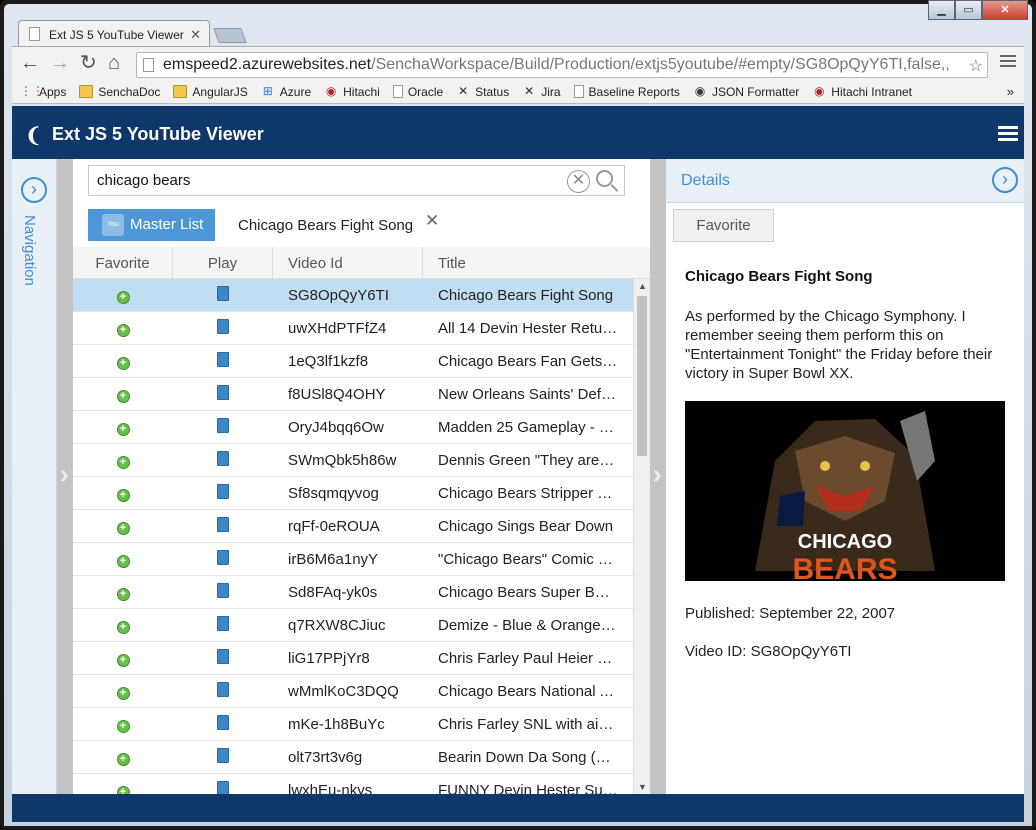 This screenshot has width=1036, height=830. What do you see at coordinates (352, 92) in the screenshot?
I see `bookmark-item: ◉ Hitachi` at bounding box center [352, 92].